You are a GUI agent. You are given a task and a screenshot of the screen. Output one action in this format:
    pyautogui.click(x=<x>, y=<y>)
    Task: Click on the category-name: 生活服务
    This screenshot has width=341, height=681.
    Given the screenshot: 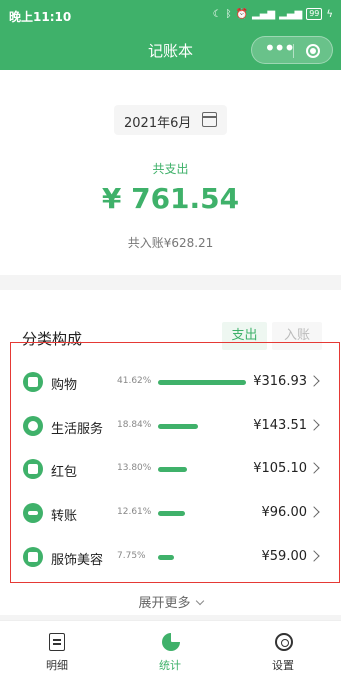 What is the action you would take?
    pyautogui.click(x=77, y=429)
    